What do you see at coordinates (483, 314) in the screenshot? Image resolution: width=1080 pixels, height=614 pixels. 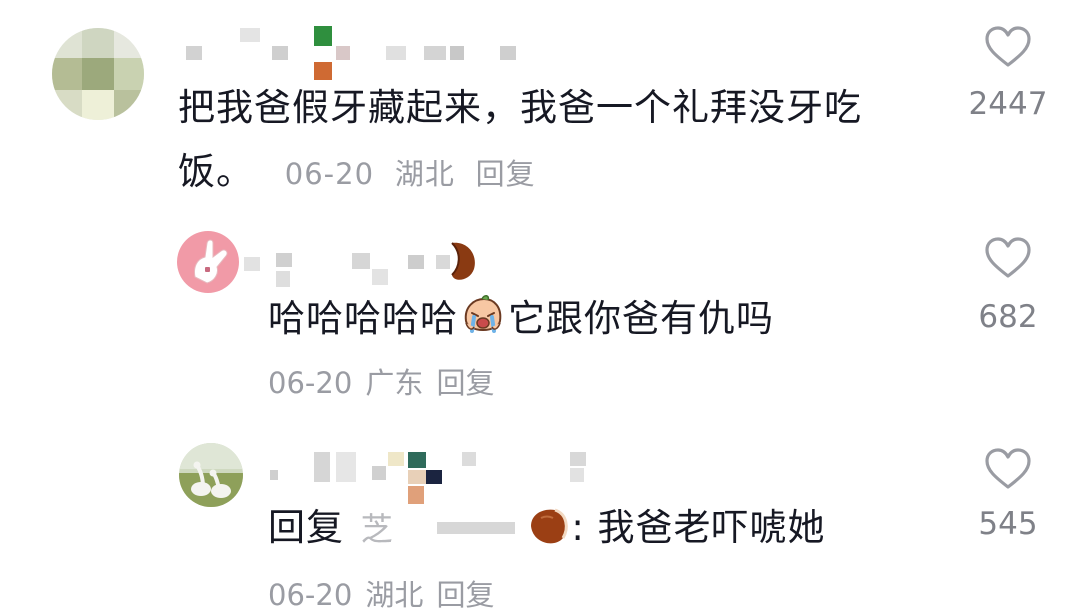 I see `crying-face-emoji` at bounding box center [483, 314].